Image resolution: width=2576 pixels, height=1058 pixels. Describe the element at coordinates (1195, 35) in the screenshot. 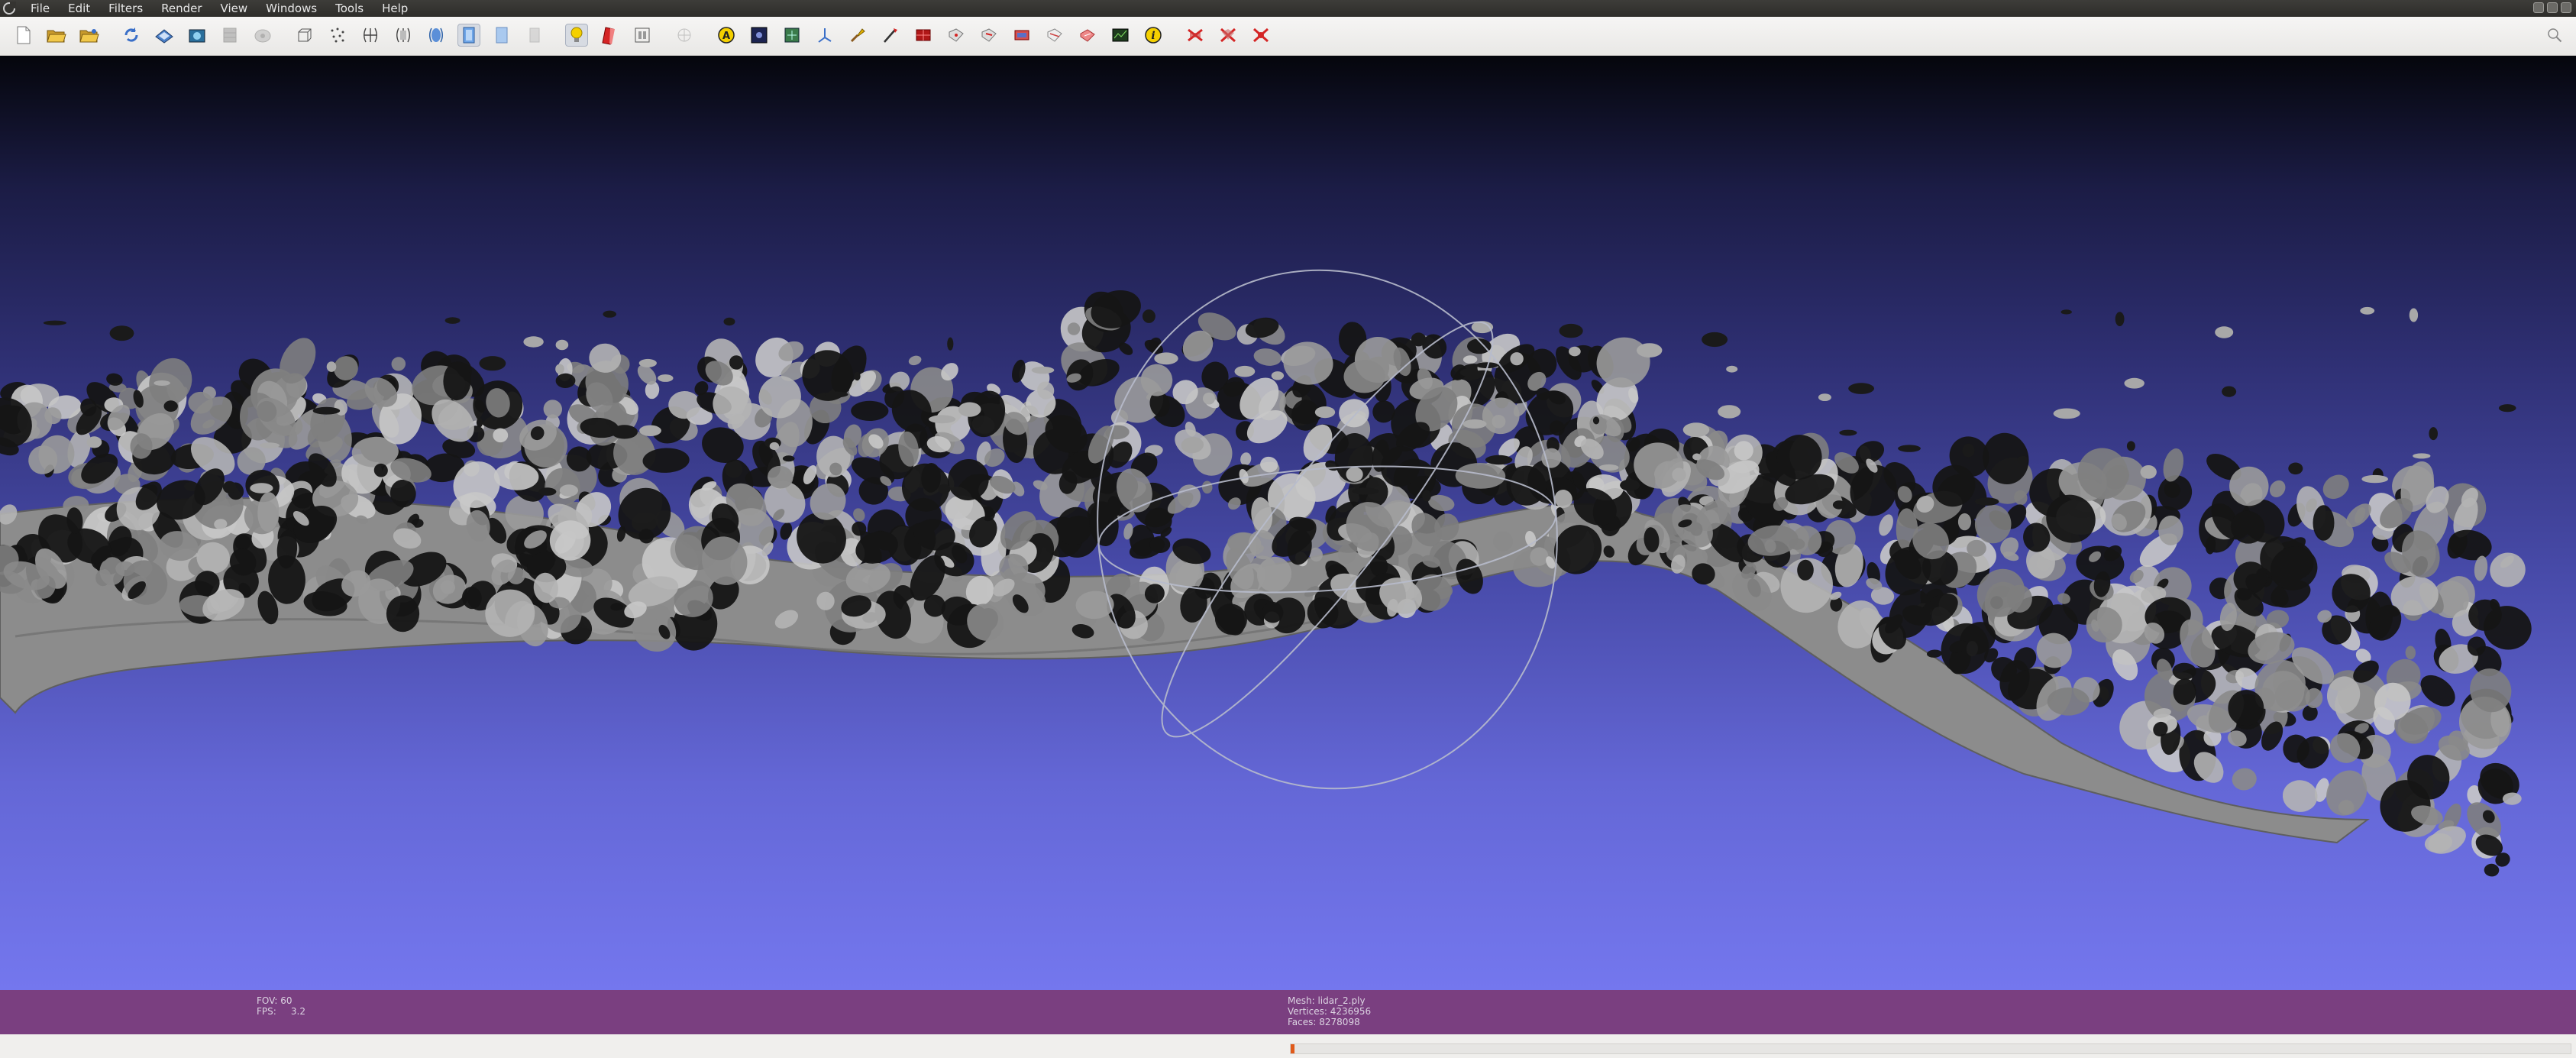

I see `delete-faces-icon` at that location.